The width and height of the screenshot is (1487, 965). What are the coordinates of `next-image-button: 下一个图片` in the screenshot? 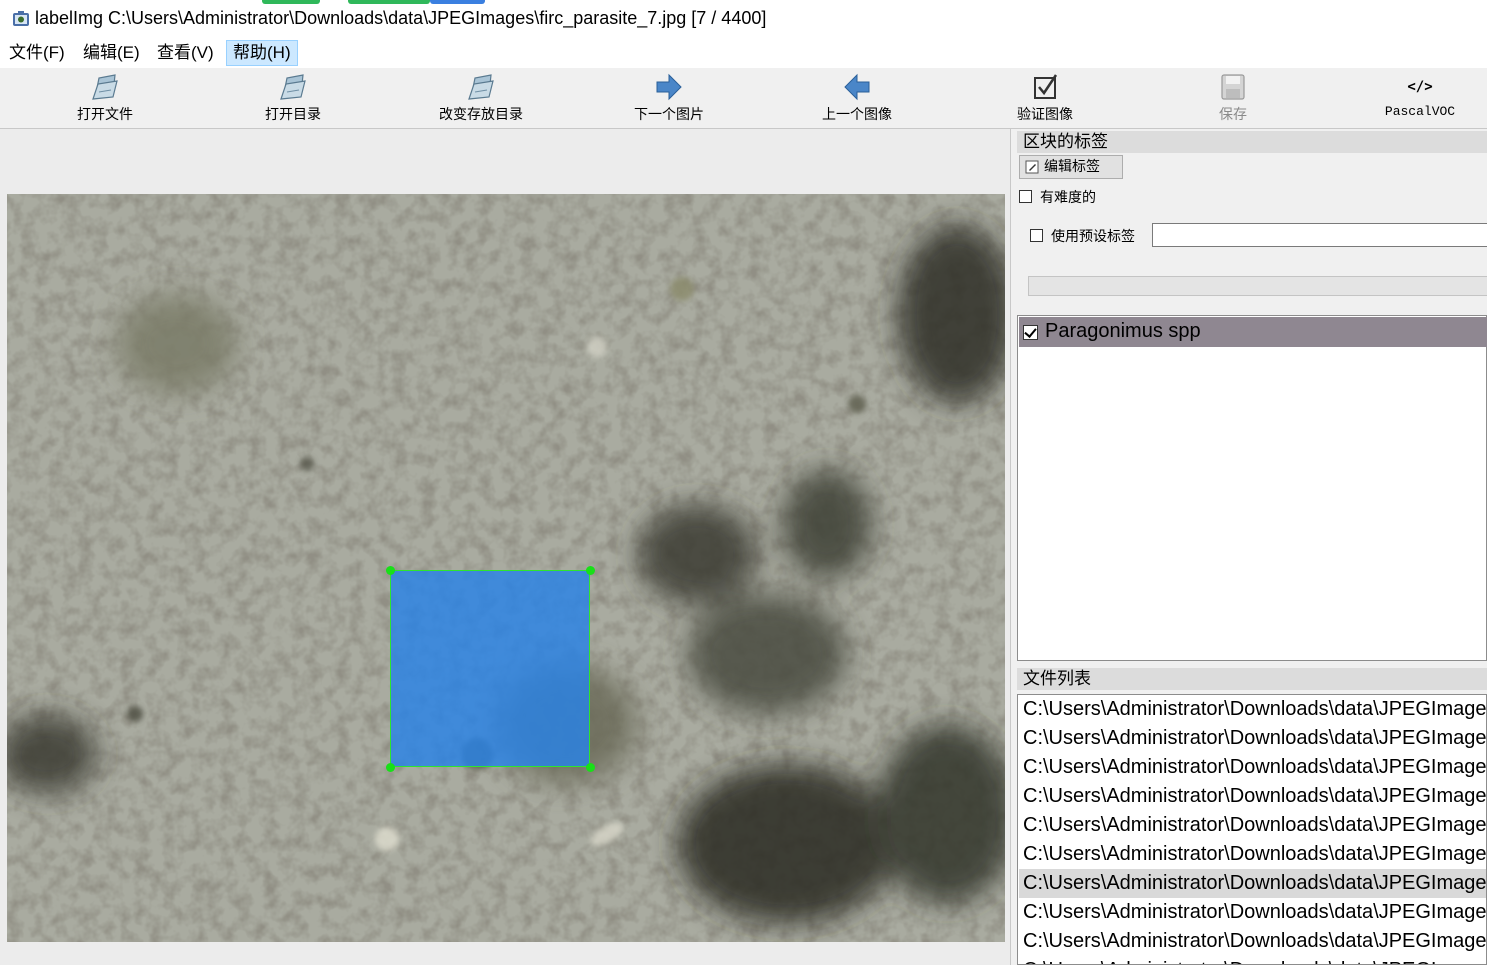 It's located at (669, 98).